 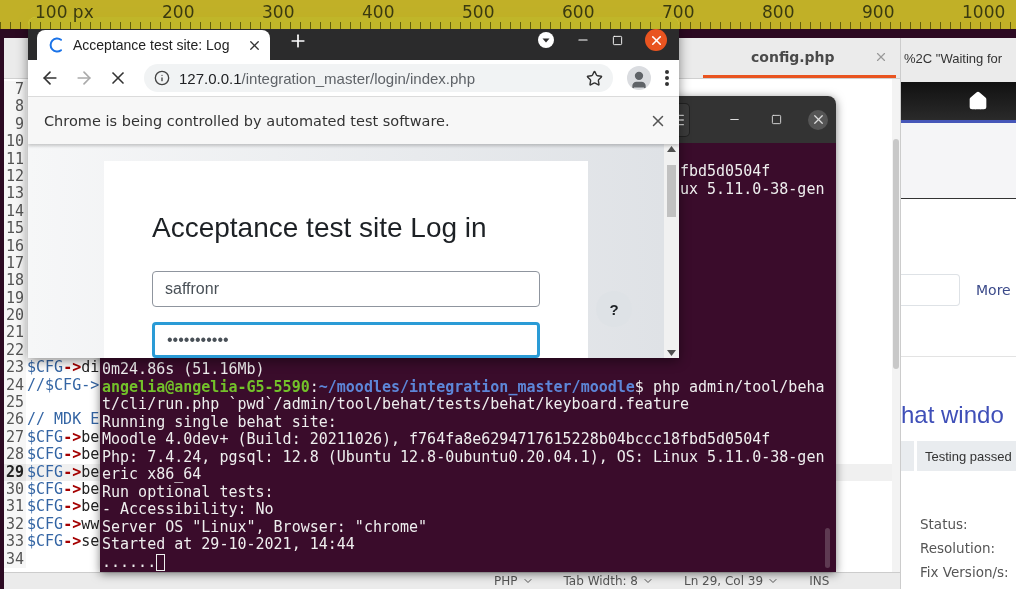 I want to click on ruler-label: 1000, so click(x=984, y=11).